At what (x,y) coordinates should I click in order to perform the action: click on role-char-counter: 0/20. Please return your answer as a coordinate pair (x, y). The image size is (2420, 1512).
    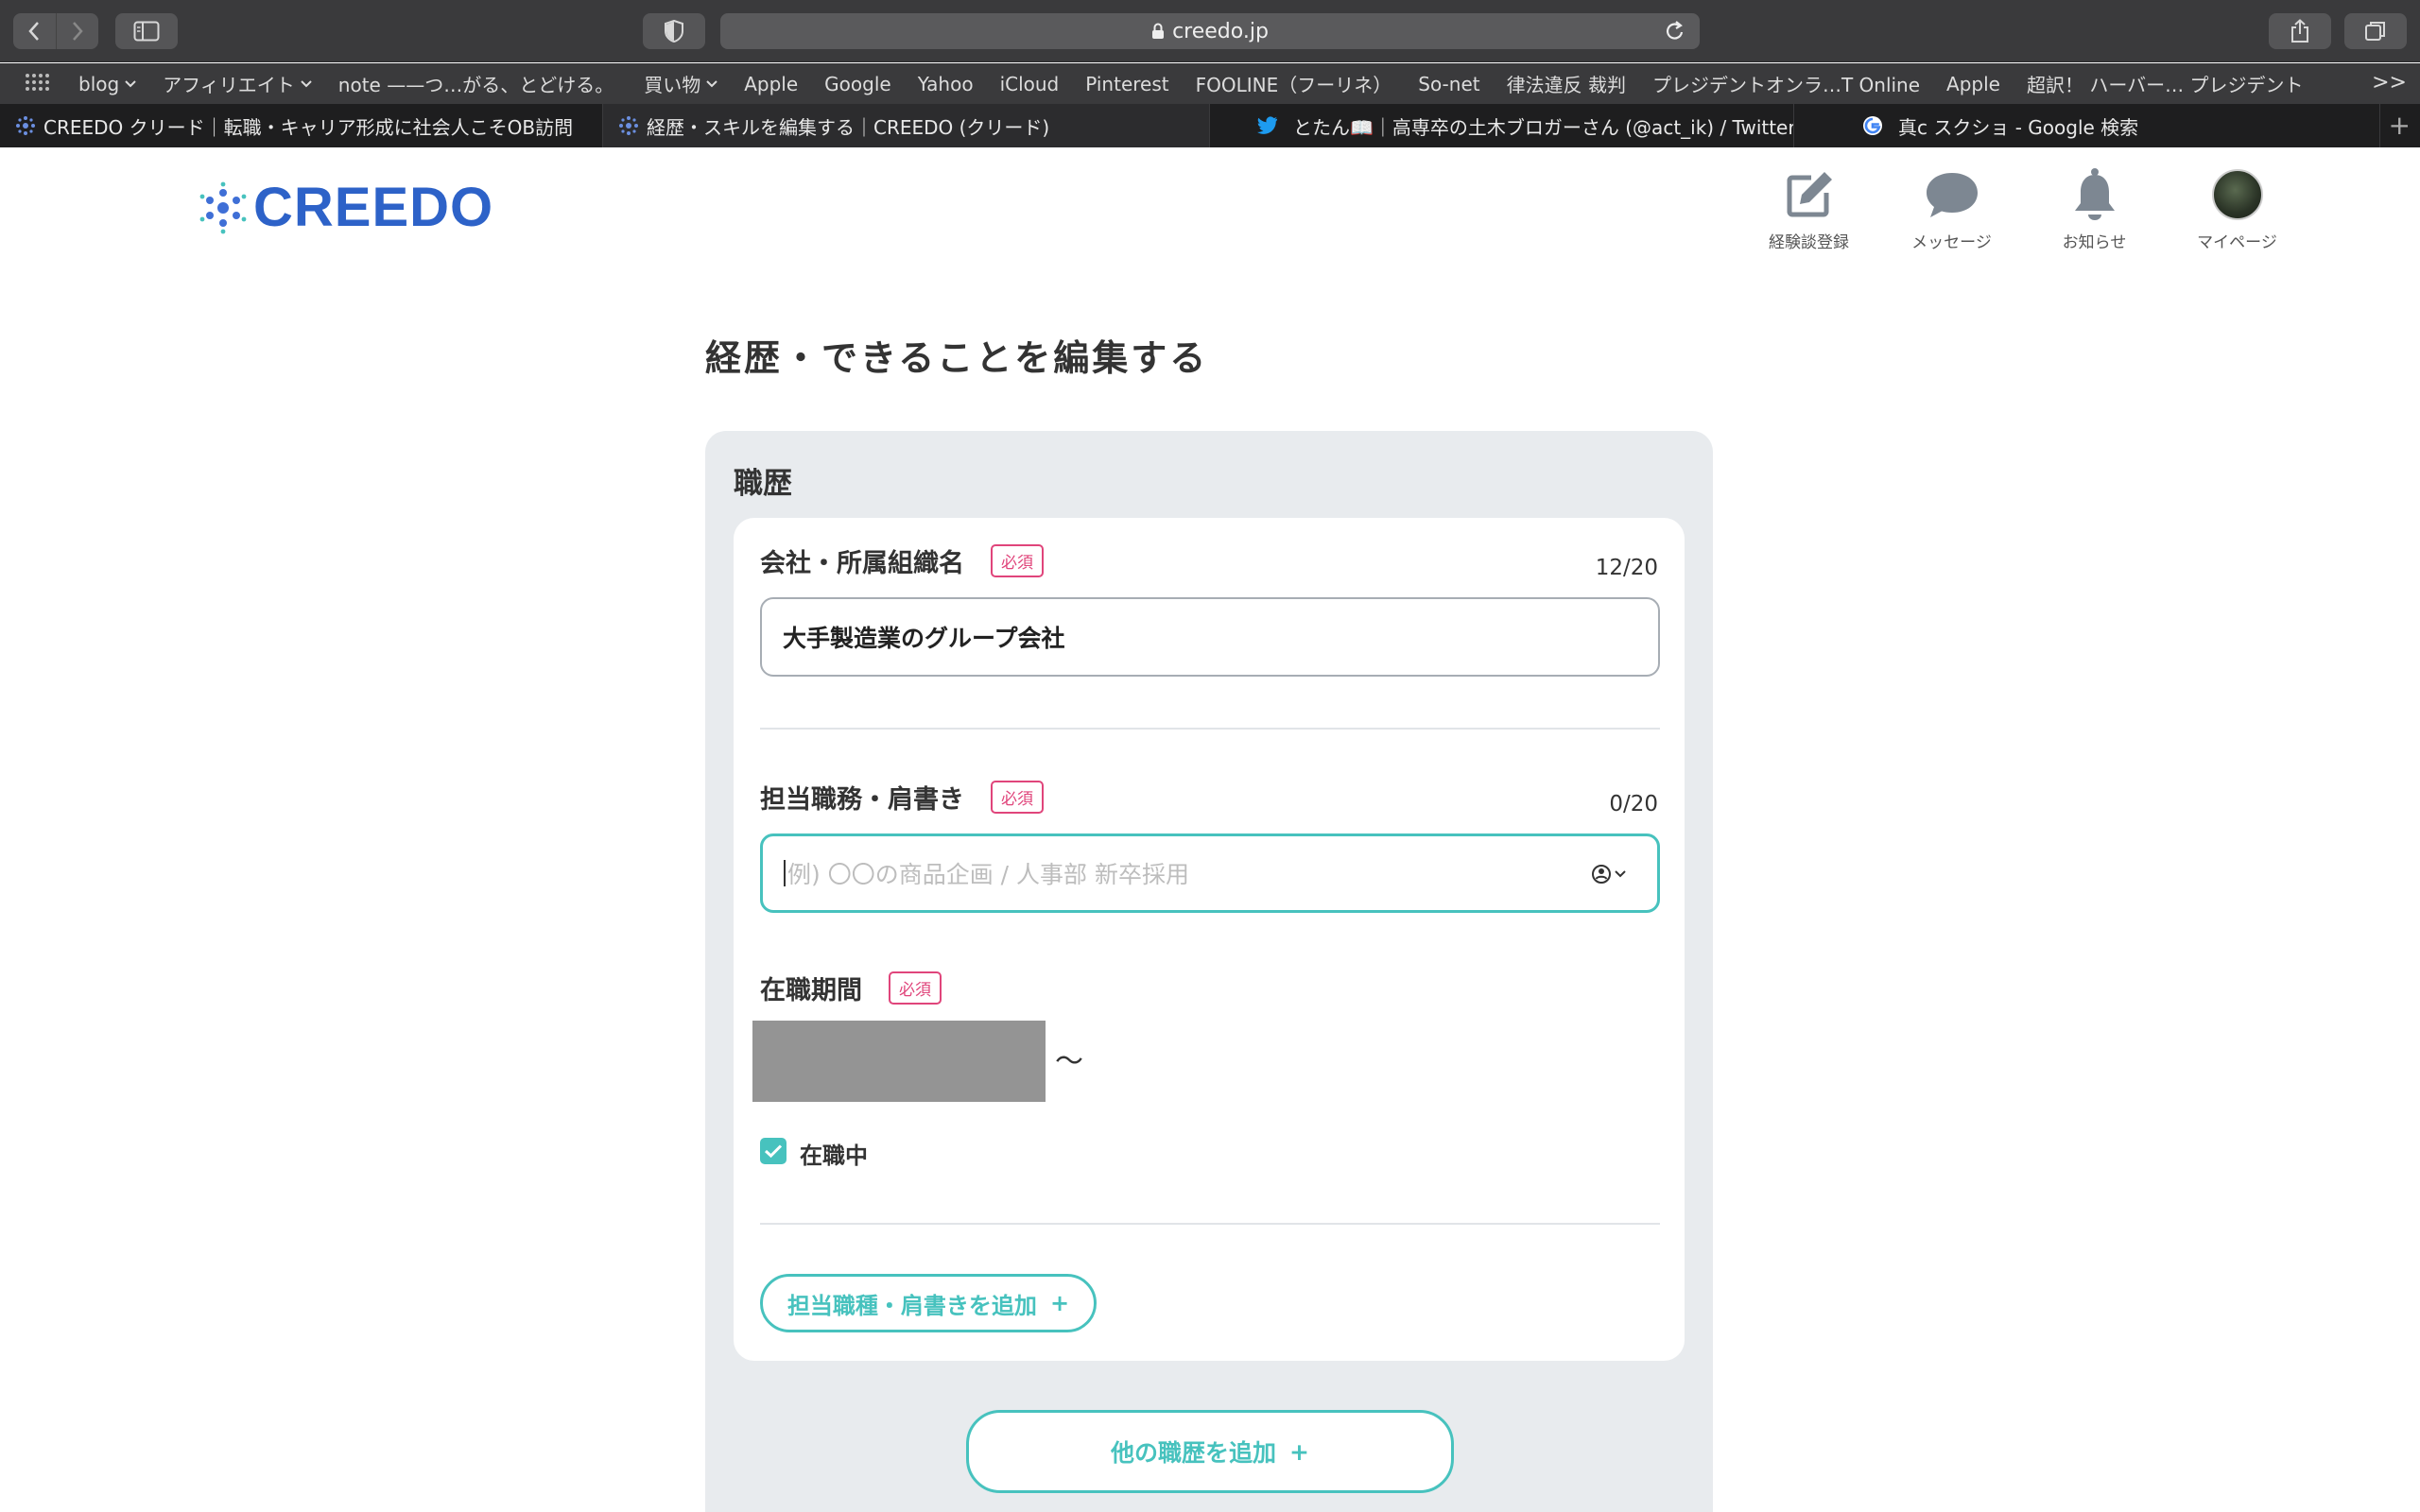
    Looking at the image, I should click on (1633, 804).